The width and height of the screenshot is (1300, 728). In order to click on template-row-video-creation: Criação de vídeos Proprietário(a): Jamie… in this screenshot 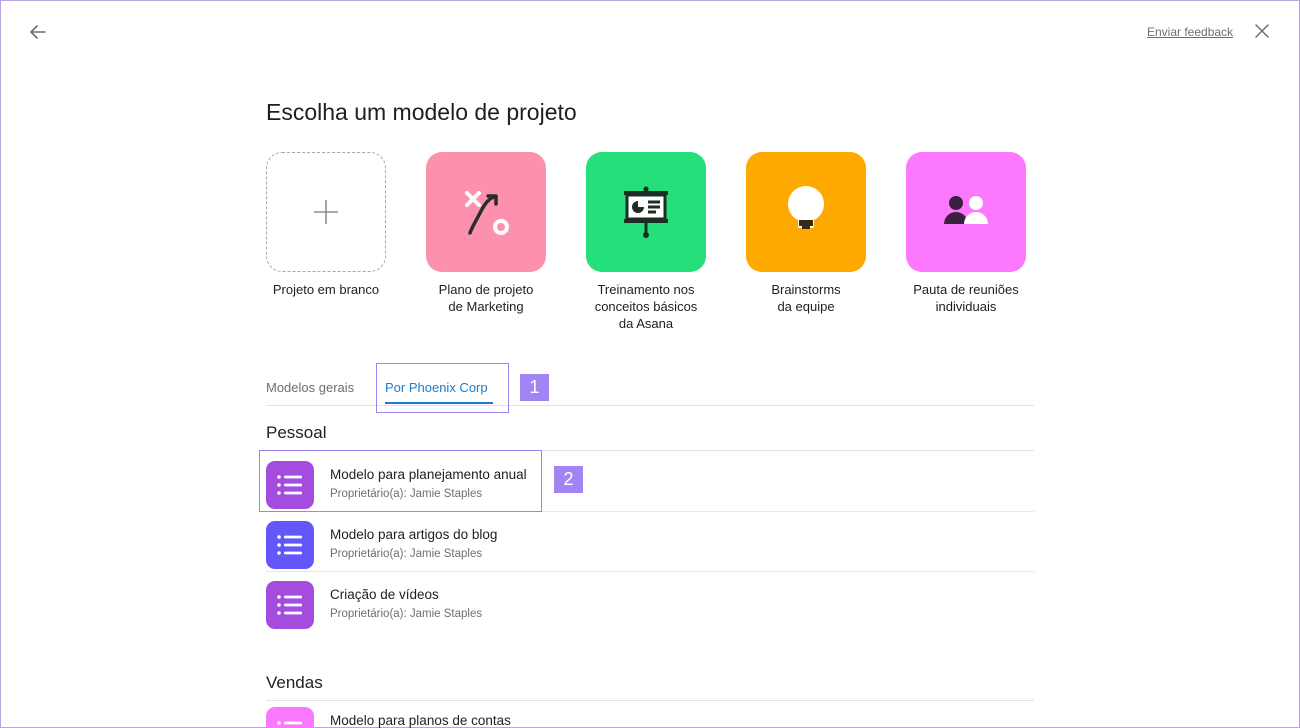, I will do `click(650, 602)`.